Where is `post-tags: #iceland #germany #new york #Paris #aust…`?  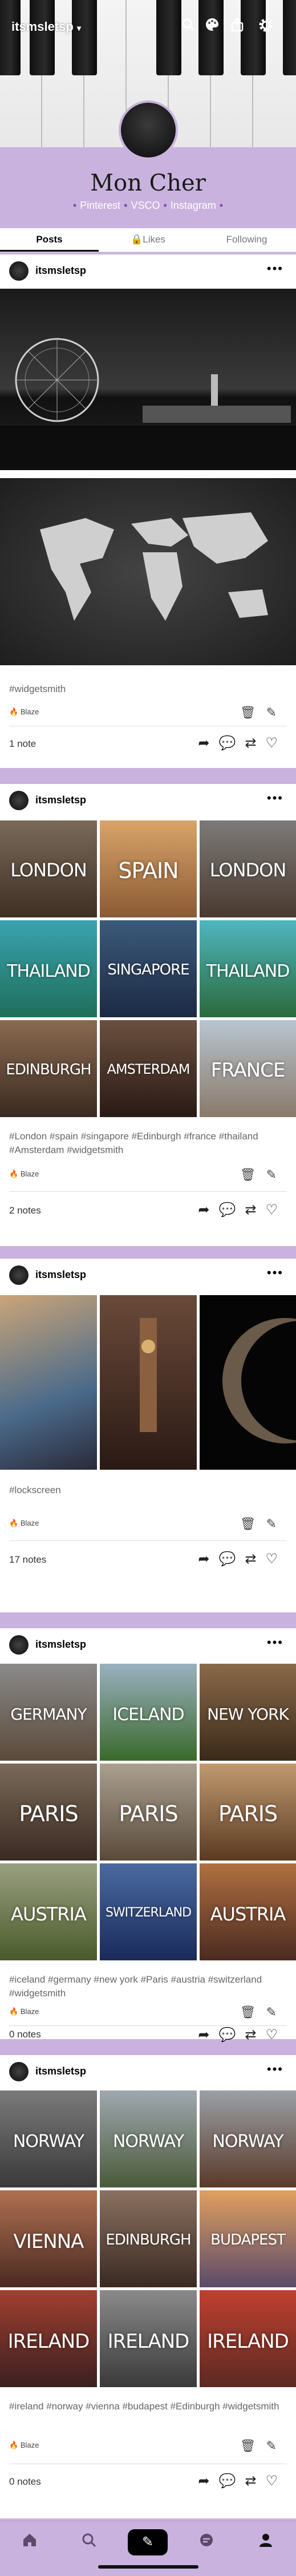
post-tags: #iceland #germany #new york #Paris #aust… is located at coordinates (148, 1983).